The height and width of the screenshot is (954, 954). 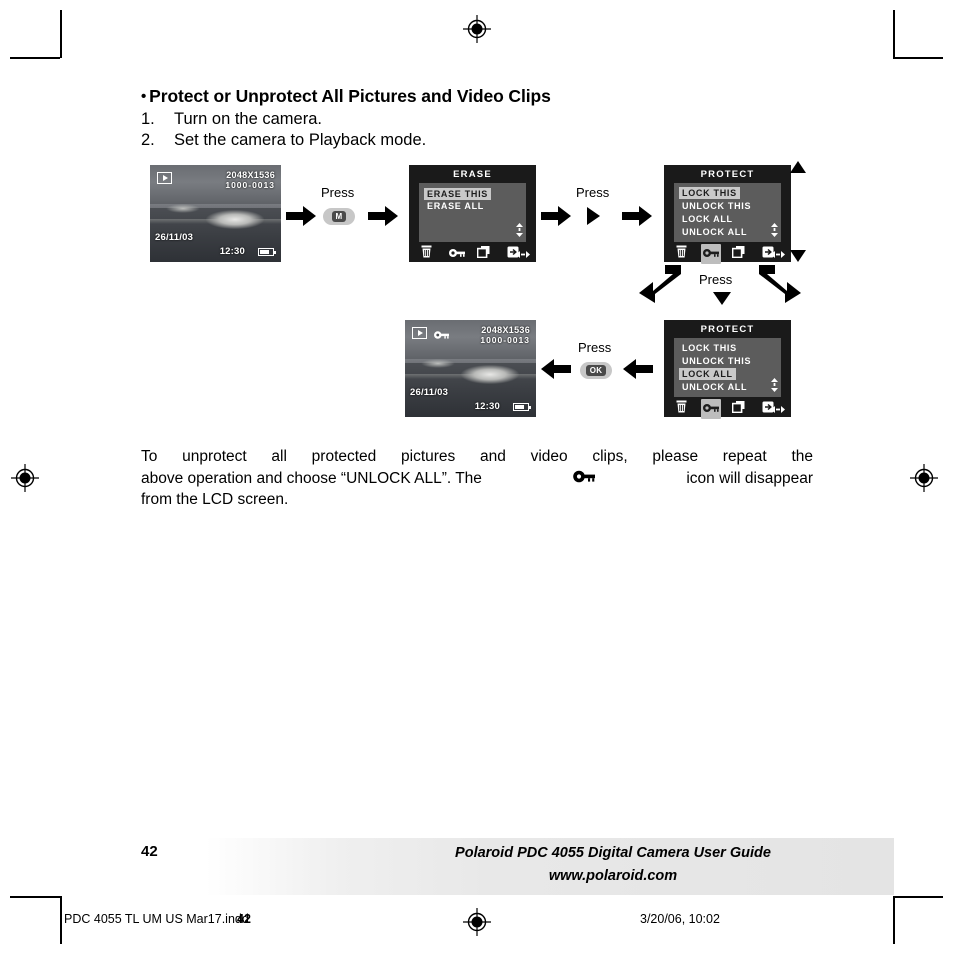 I want to click on press-label-down: Press, so click(x=716, y=279).